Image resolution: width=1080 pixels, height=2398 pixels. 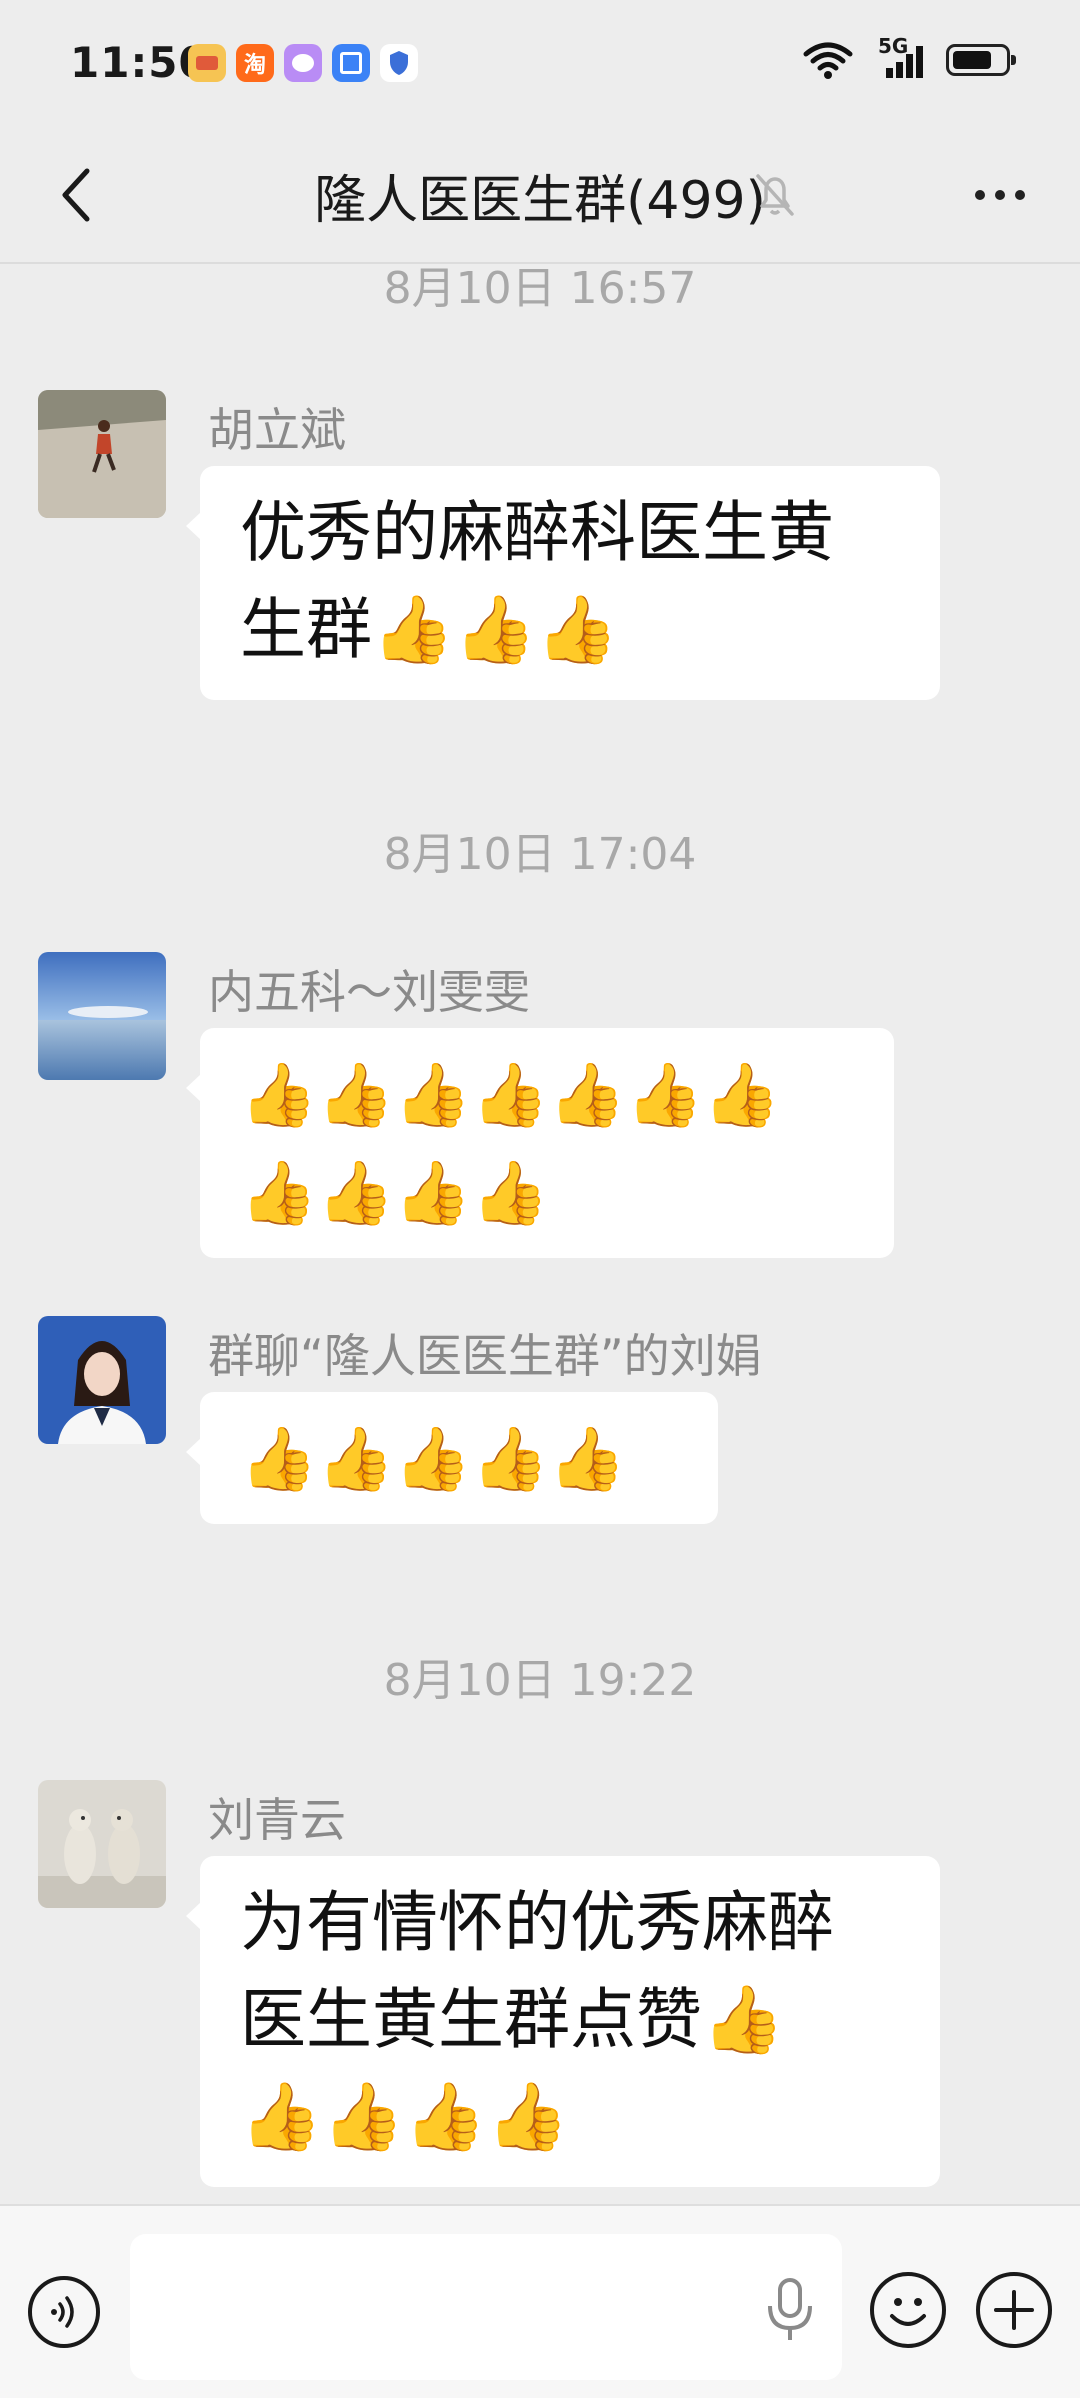 I want to click on more-functions-button, so click(x=1014, y=2310).